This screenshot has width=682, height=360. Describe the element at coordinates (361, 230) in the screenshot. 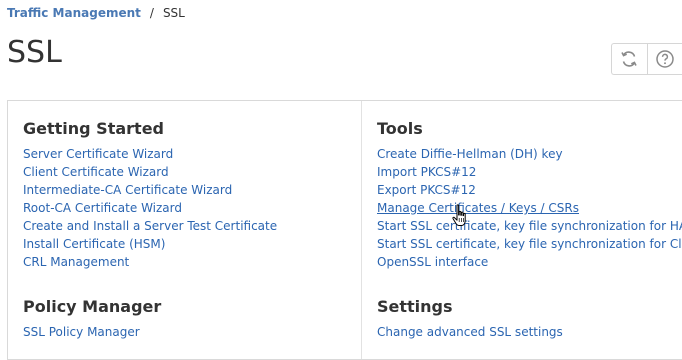

I see `panel-divider` at that location.